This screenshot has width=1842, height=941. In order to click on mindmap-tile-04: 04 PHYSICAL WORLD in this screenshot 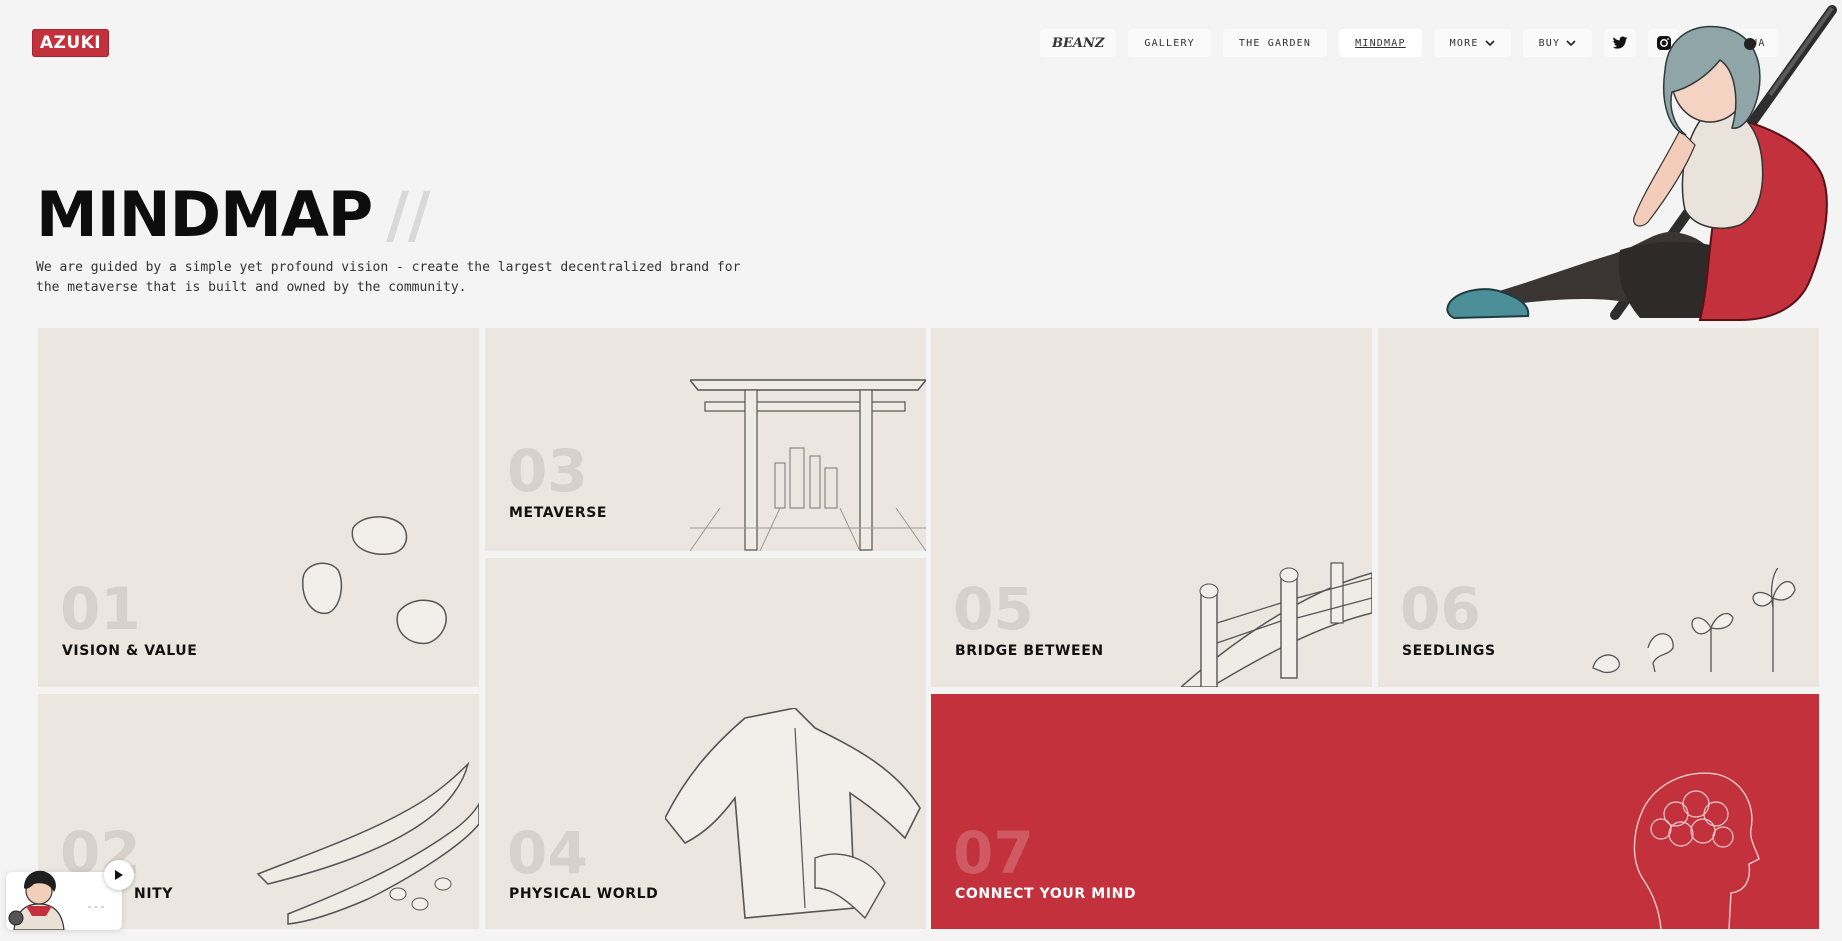, I will do `click(705, 743)`.